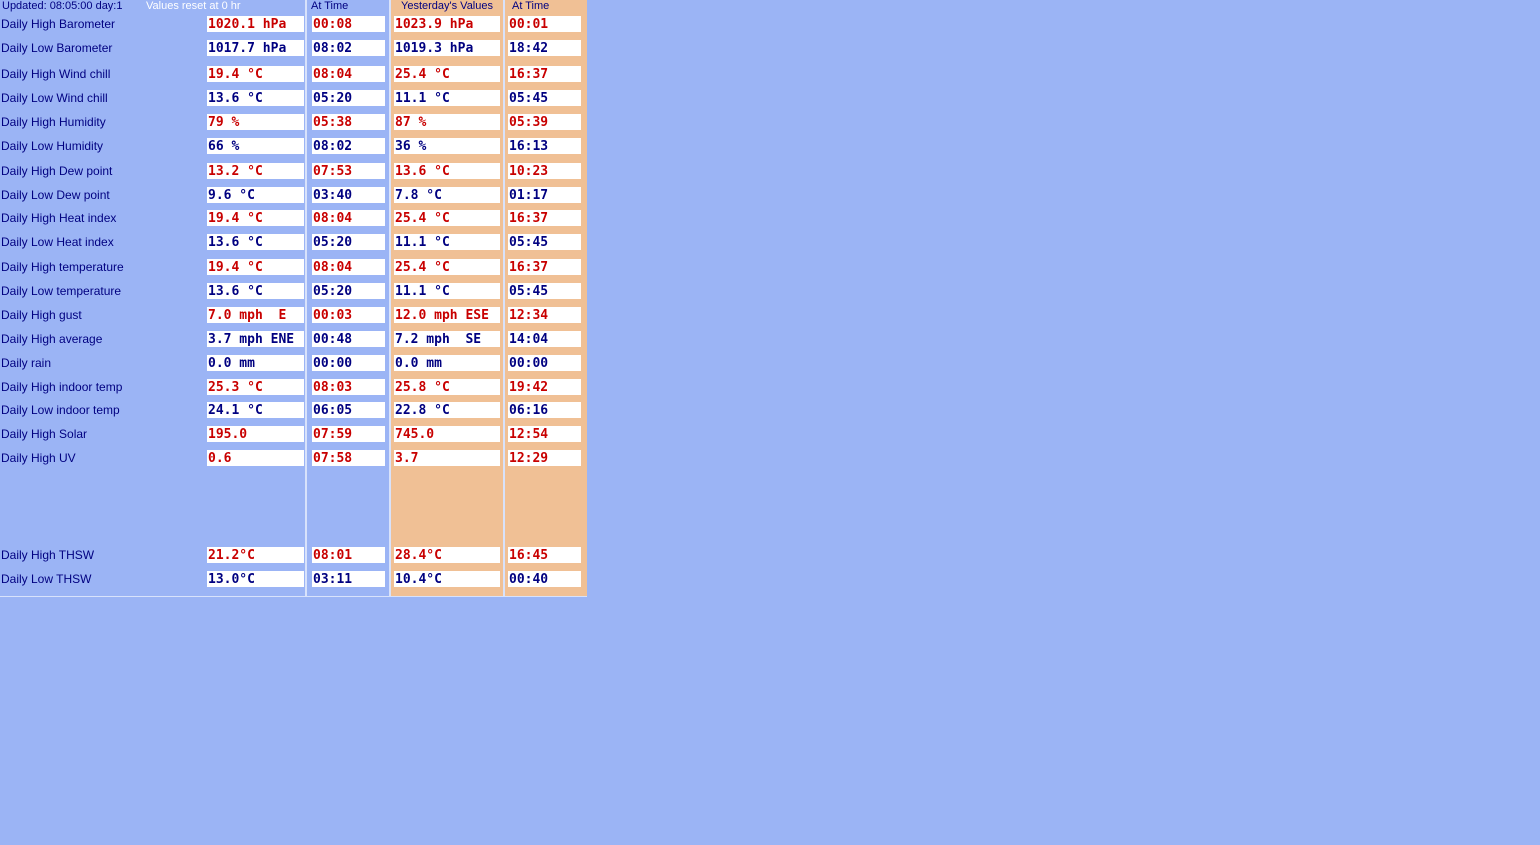 The height and width of the screenshot is (845, 1540). What do you see at coordinates (255, 363) in the screenshot?
I see `today-value: 0.0 mm` at bounding box center [255, 363].